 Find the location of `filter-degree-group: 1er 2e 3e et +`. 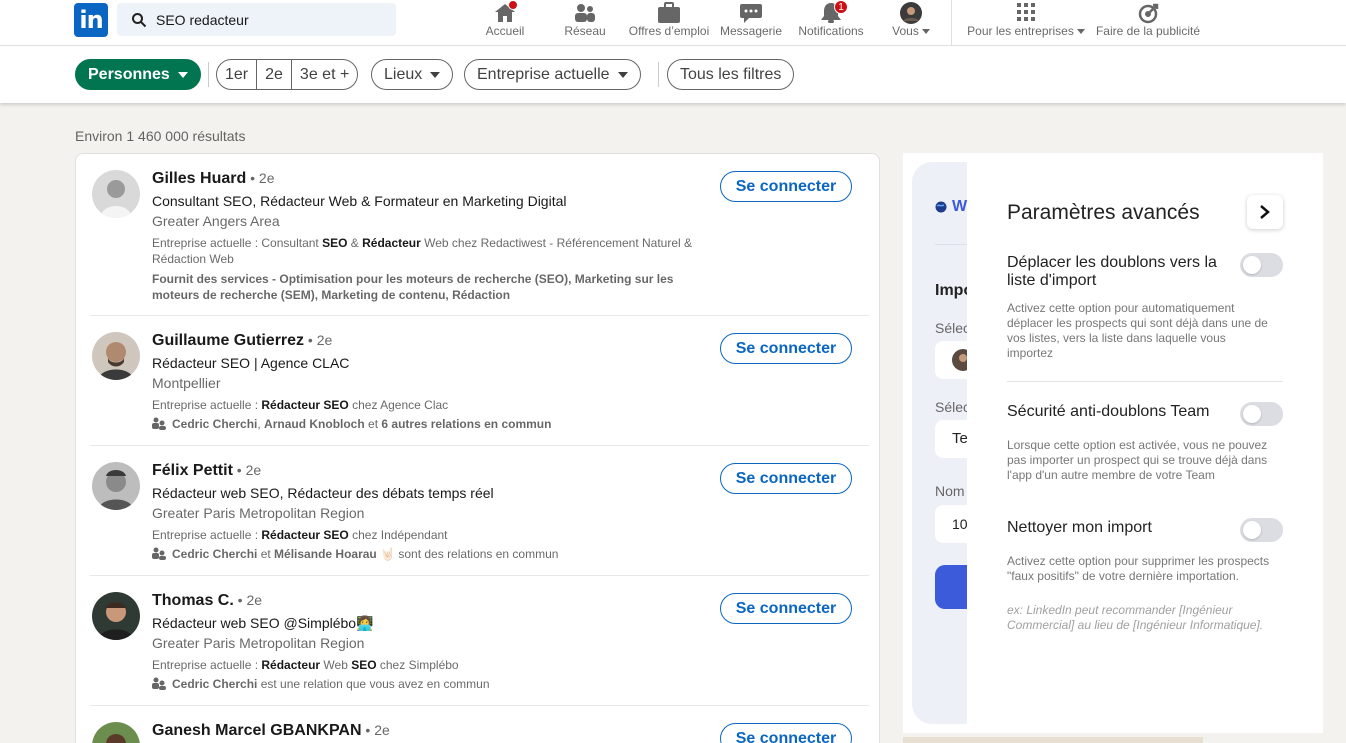

filter-degree-group: 1er 2e 3e et + is located at coordinates (287, 74).